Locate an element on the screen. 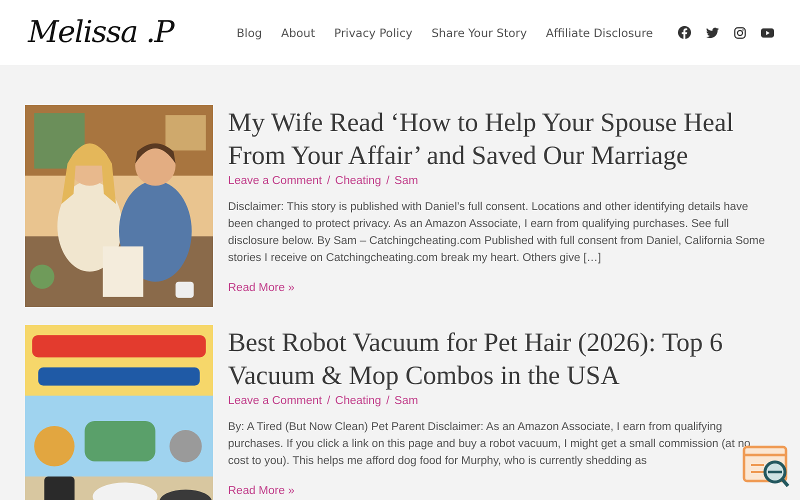 Image resolution: width=800 pixels, height=500 pixels. camera-icon is located at coordinates (740, 32).